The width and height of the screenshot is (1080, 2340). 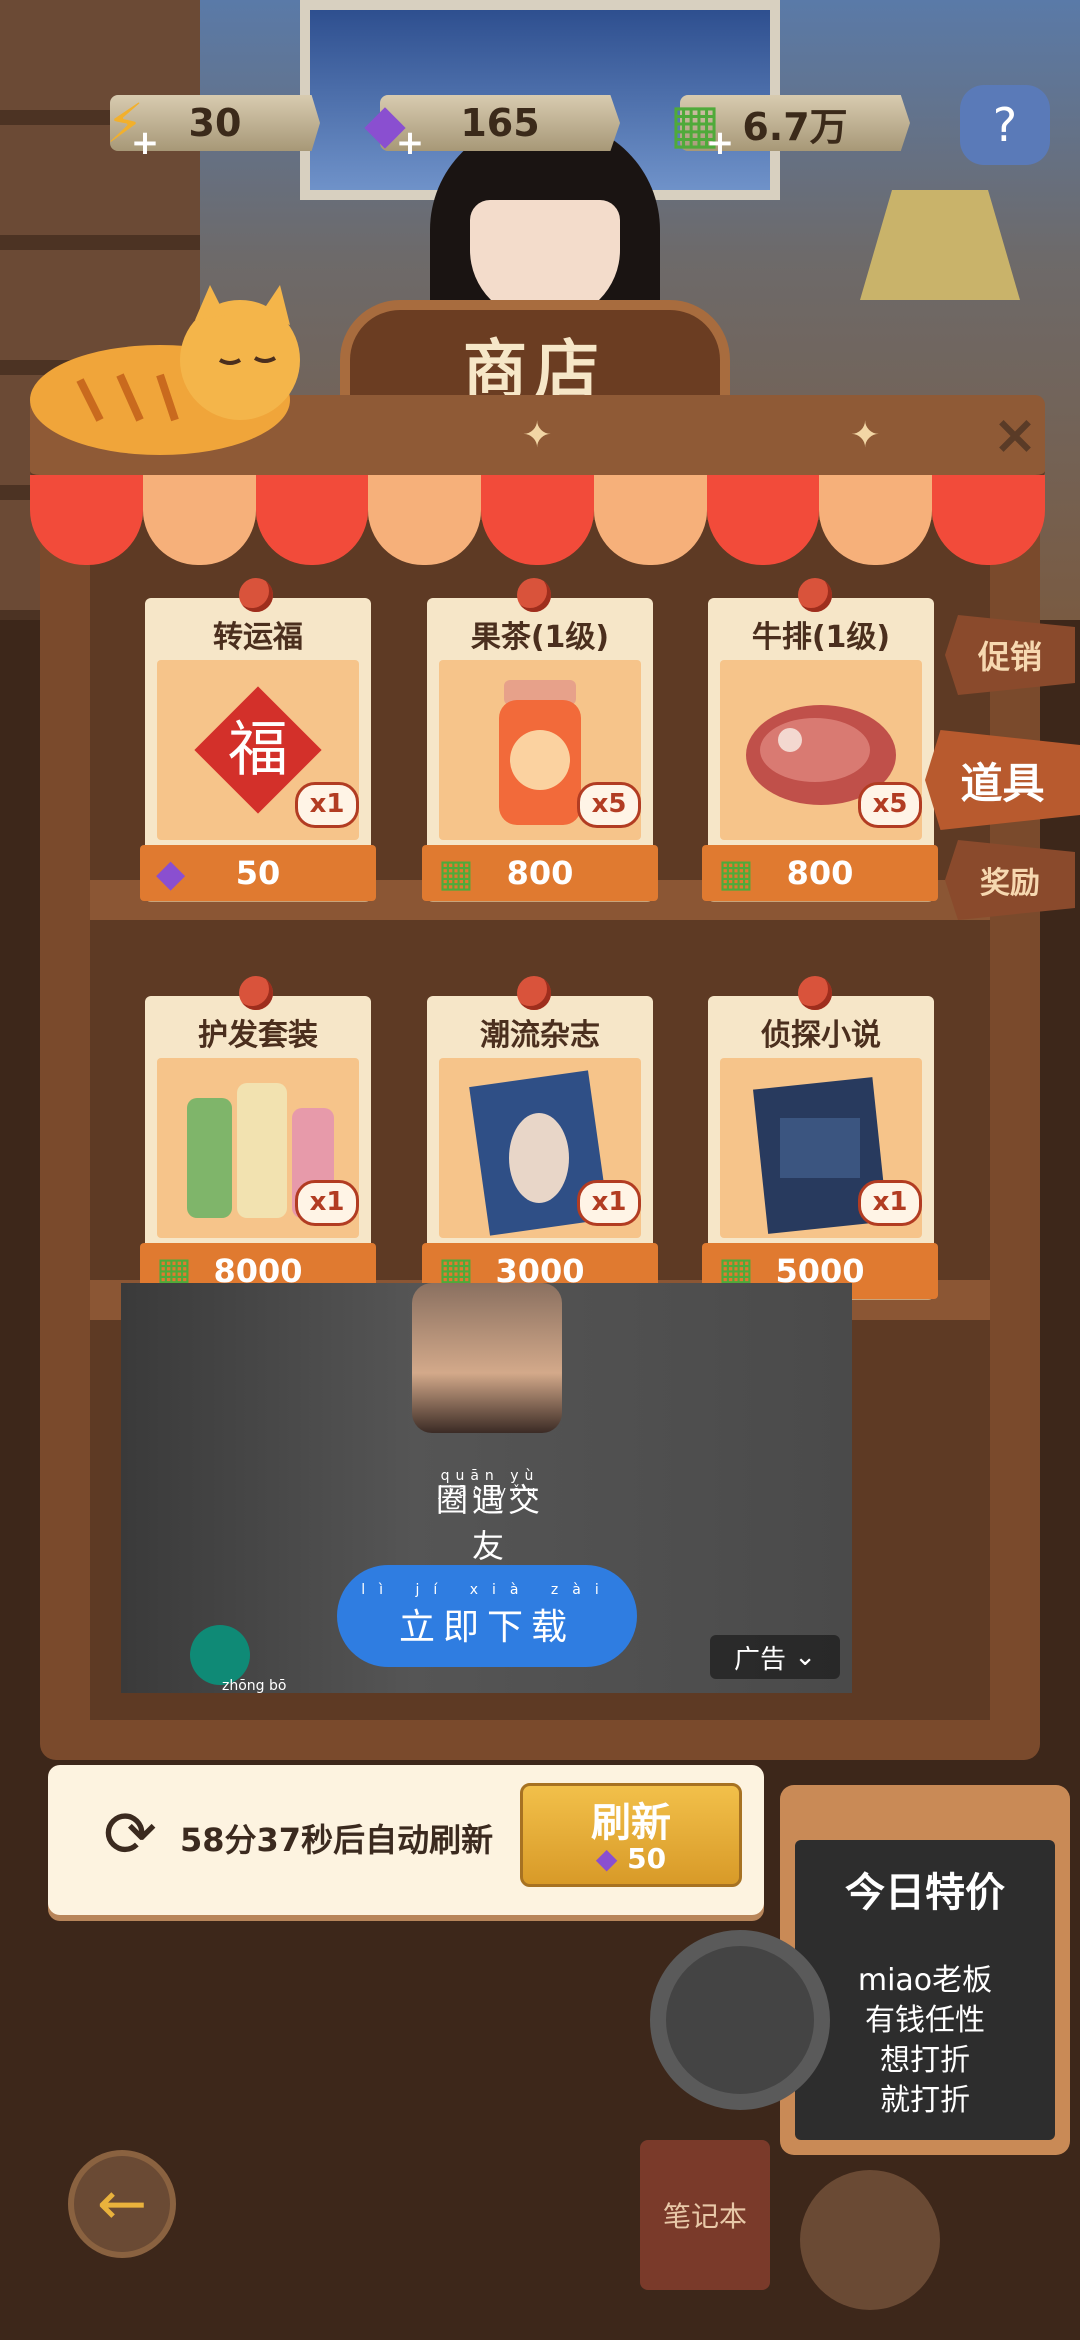 I want to click on ad-tag-label: 广告, so click(x=759, y=1659).